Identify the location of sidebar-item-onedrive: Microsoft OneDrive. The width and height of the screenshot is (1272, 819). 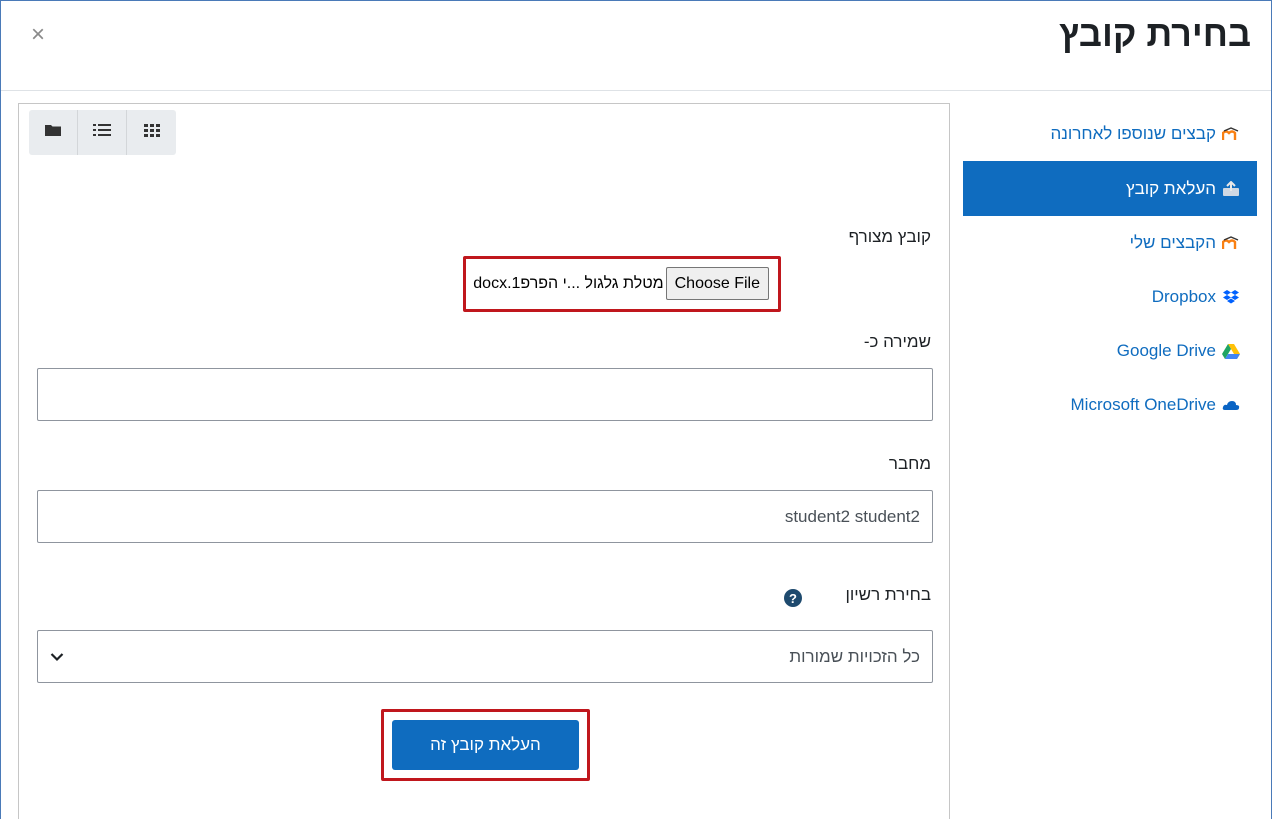
(1110, 405).